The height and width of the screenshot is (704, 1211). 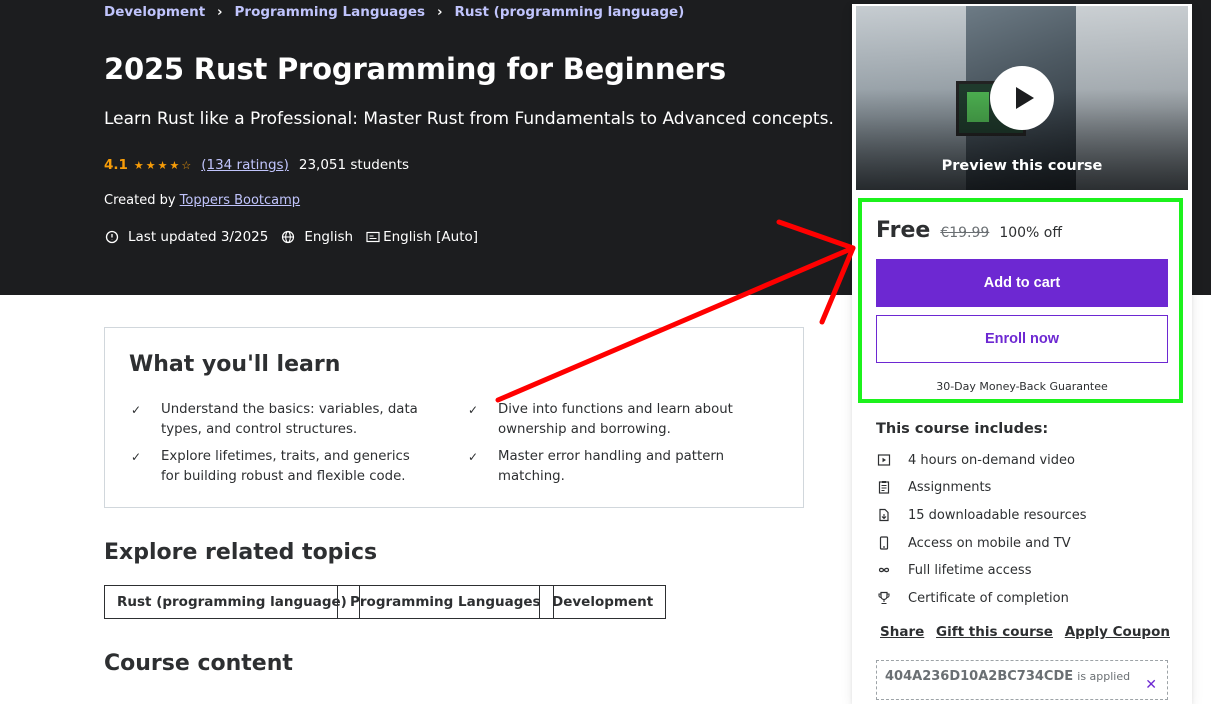 I want to click on include-item: Certificate of completion, so click(x=972, y=598).